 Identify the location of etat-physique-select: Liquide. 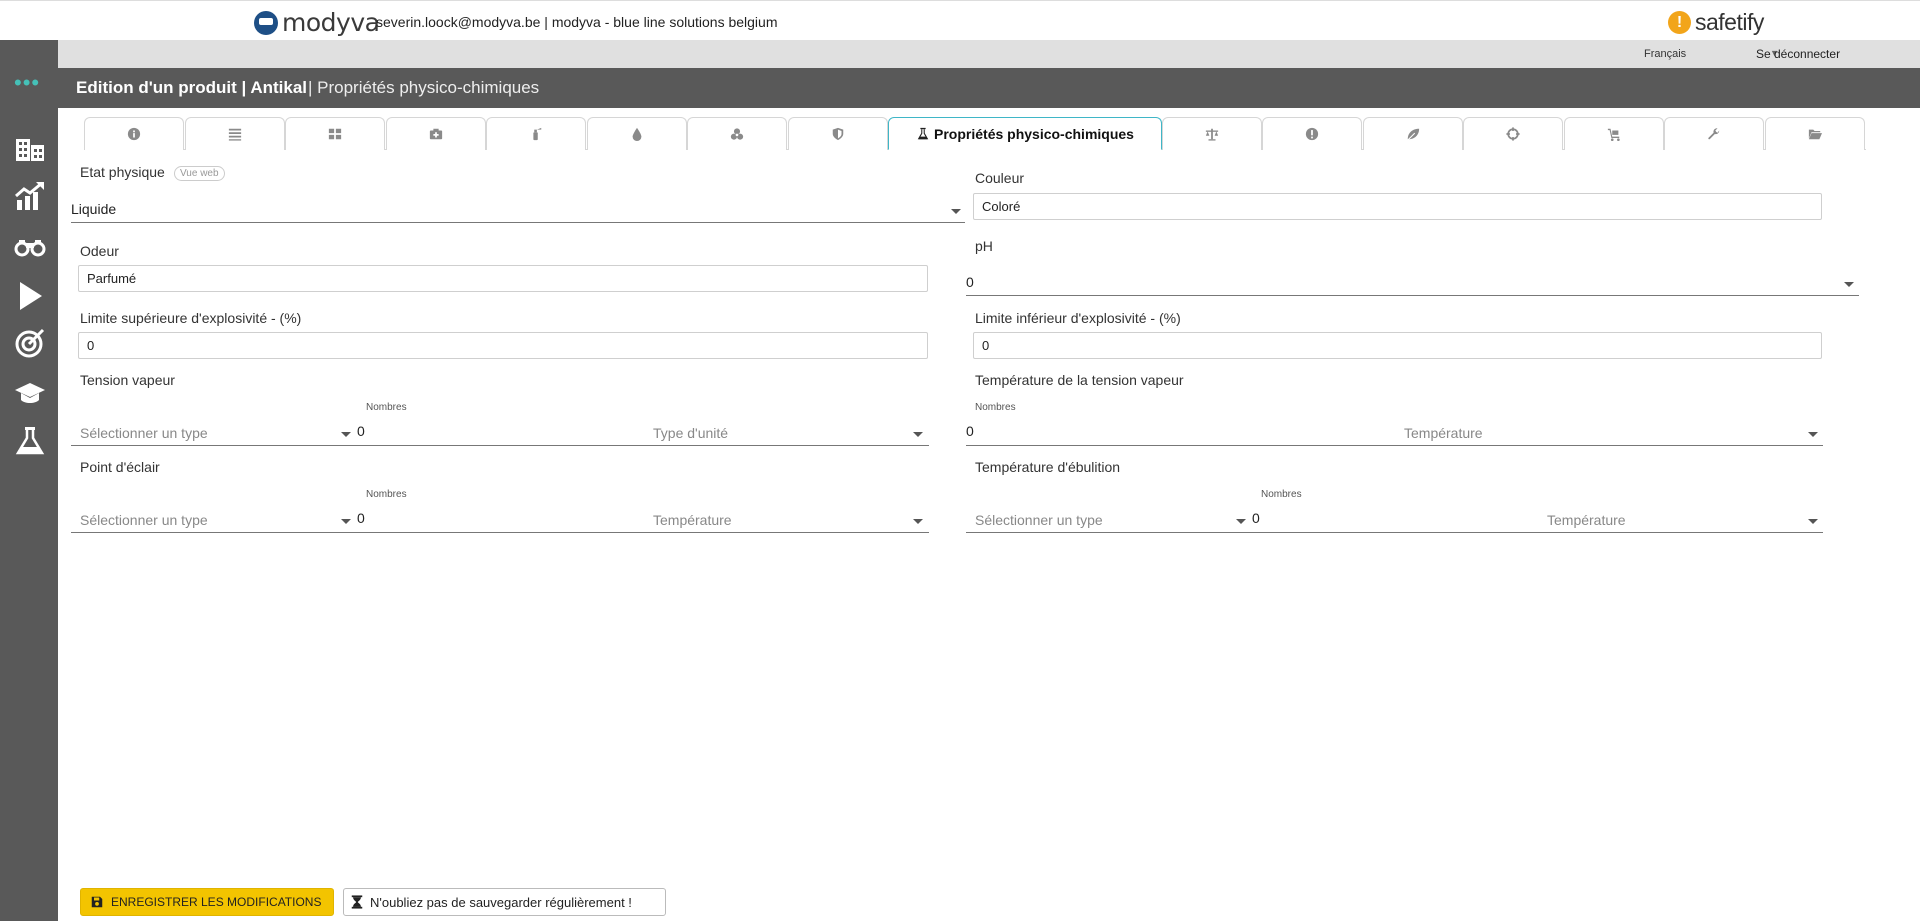
(518, 210).